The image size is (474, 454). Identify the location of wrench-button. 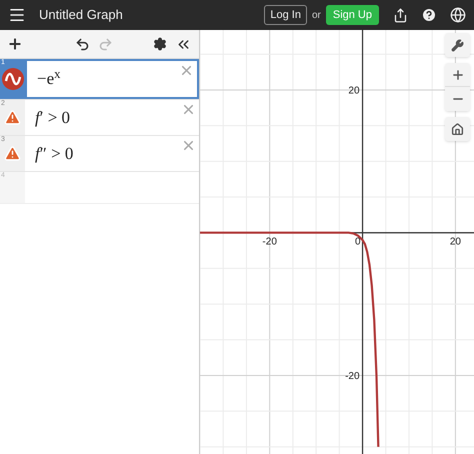
(457, 45).